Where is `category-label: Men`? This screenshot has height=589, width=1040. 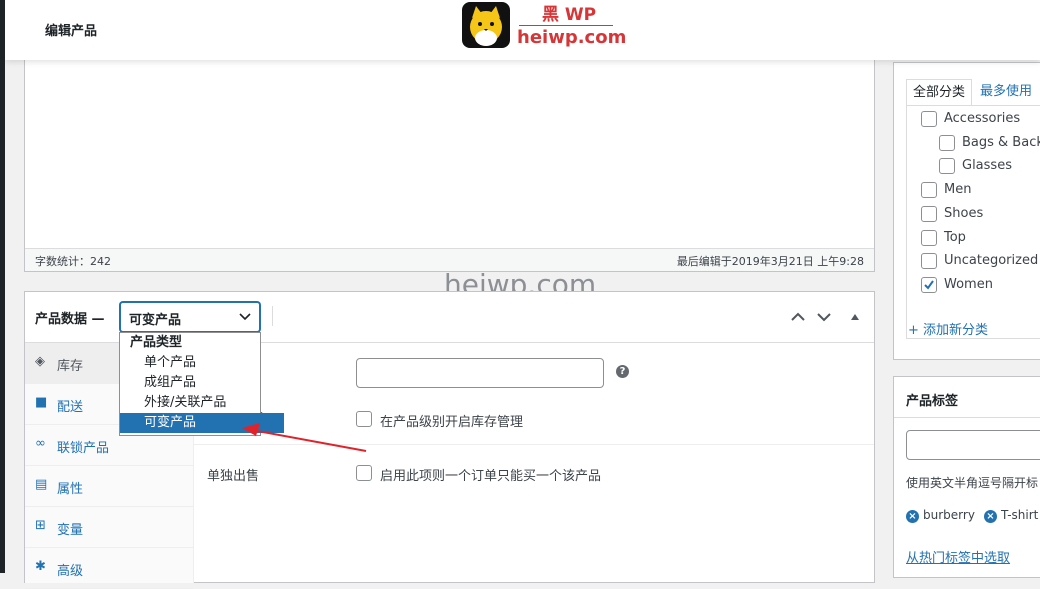 category-label: Men is located at coordinates (958, 189).